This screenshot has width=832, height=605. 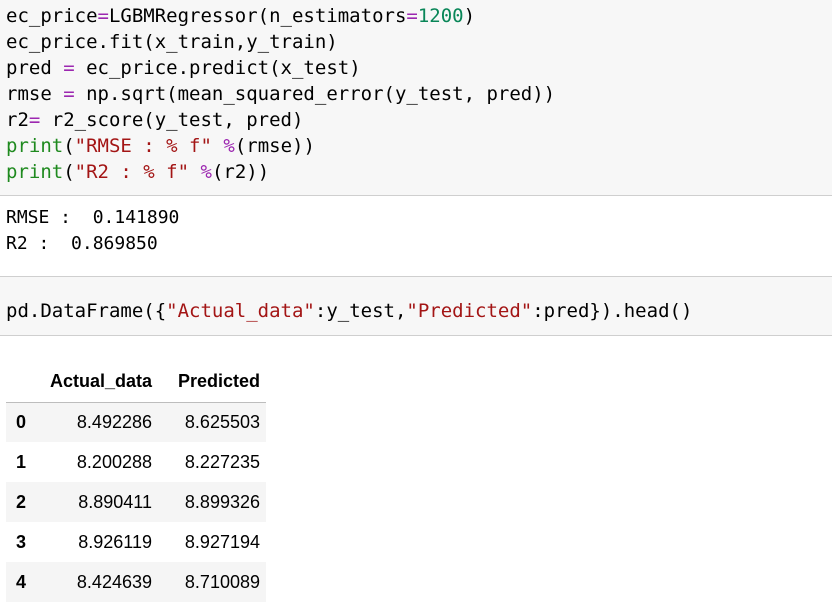 I want to click on code-token: pd.DataFrame({, so click(x=86, y=311).